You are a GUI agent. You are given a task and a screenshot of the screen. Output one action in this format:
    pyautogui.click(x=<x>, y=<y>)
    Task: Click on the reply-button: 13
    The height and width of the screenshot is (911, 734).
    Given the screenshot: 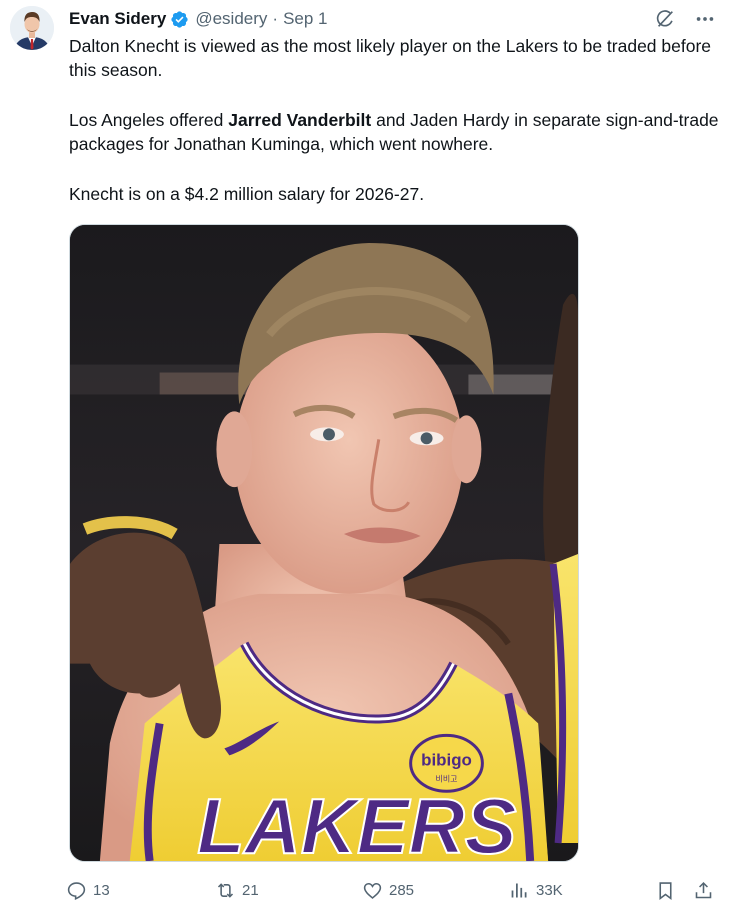 What is the action you would take?
    pyautogui.click(x=88, y=890)
    